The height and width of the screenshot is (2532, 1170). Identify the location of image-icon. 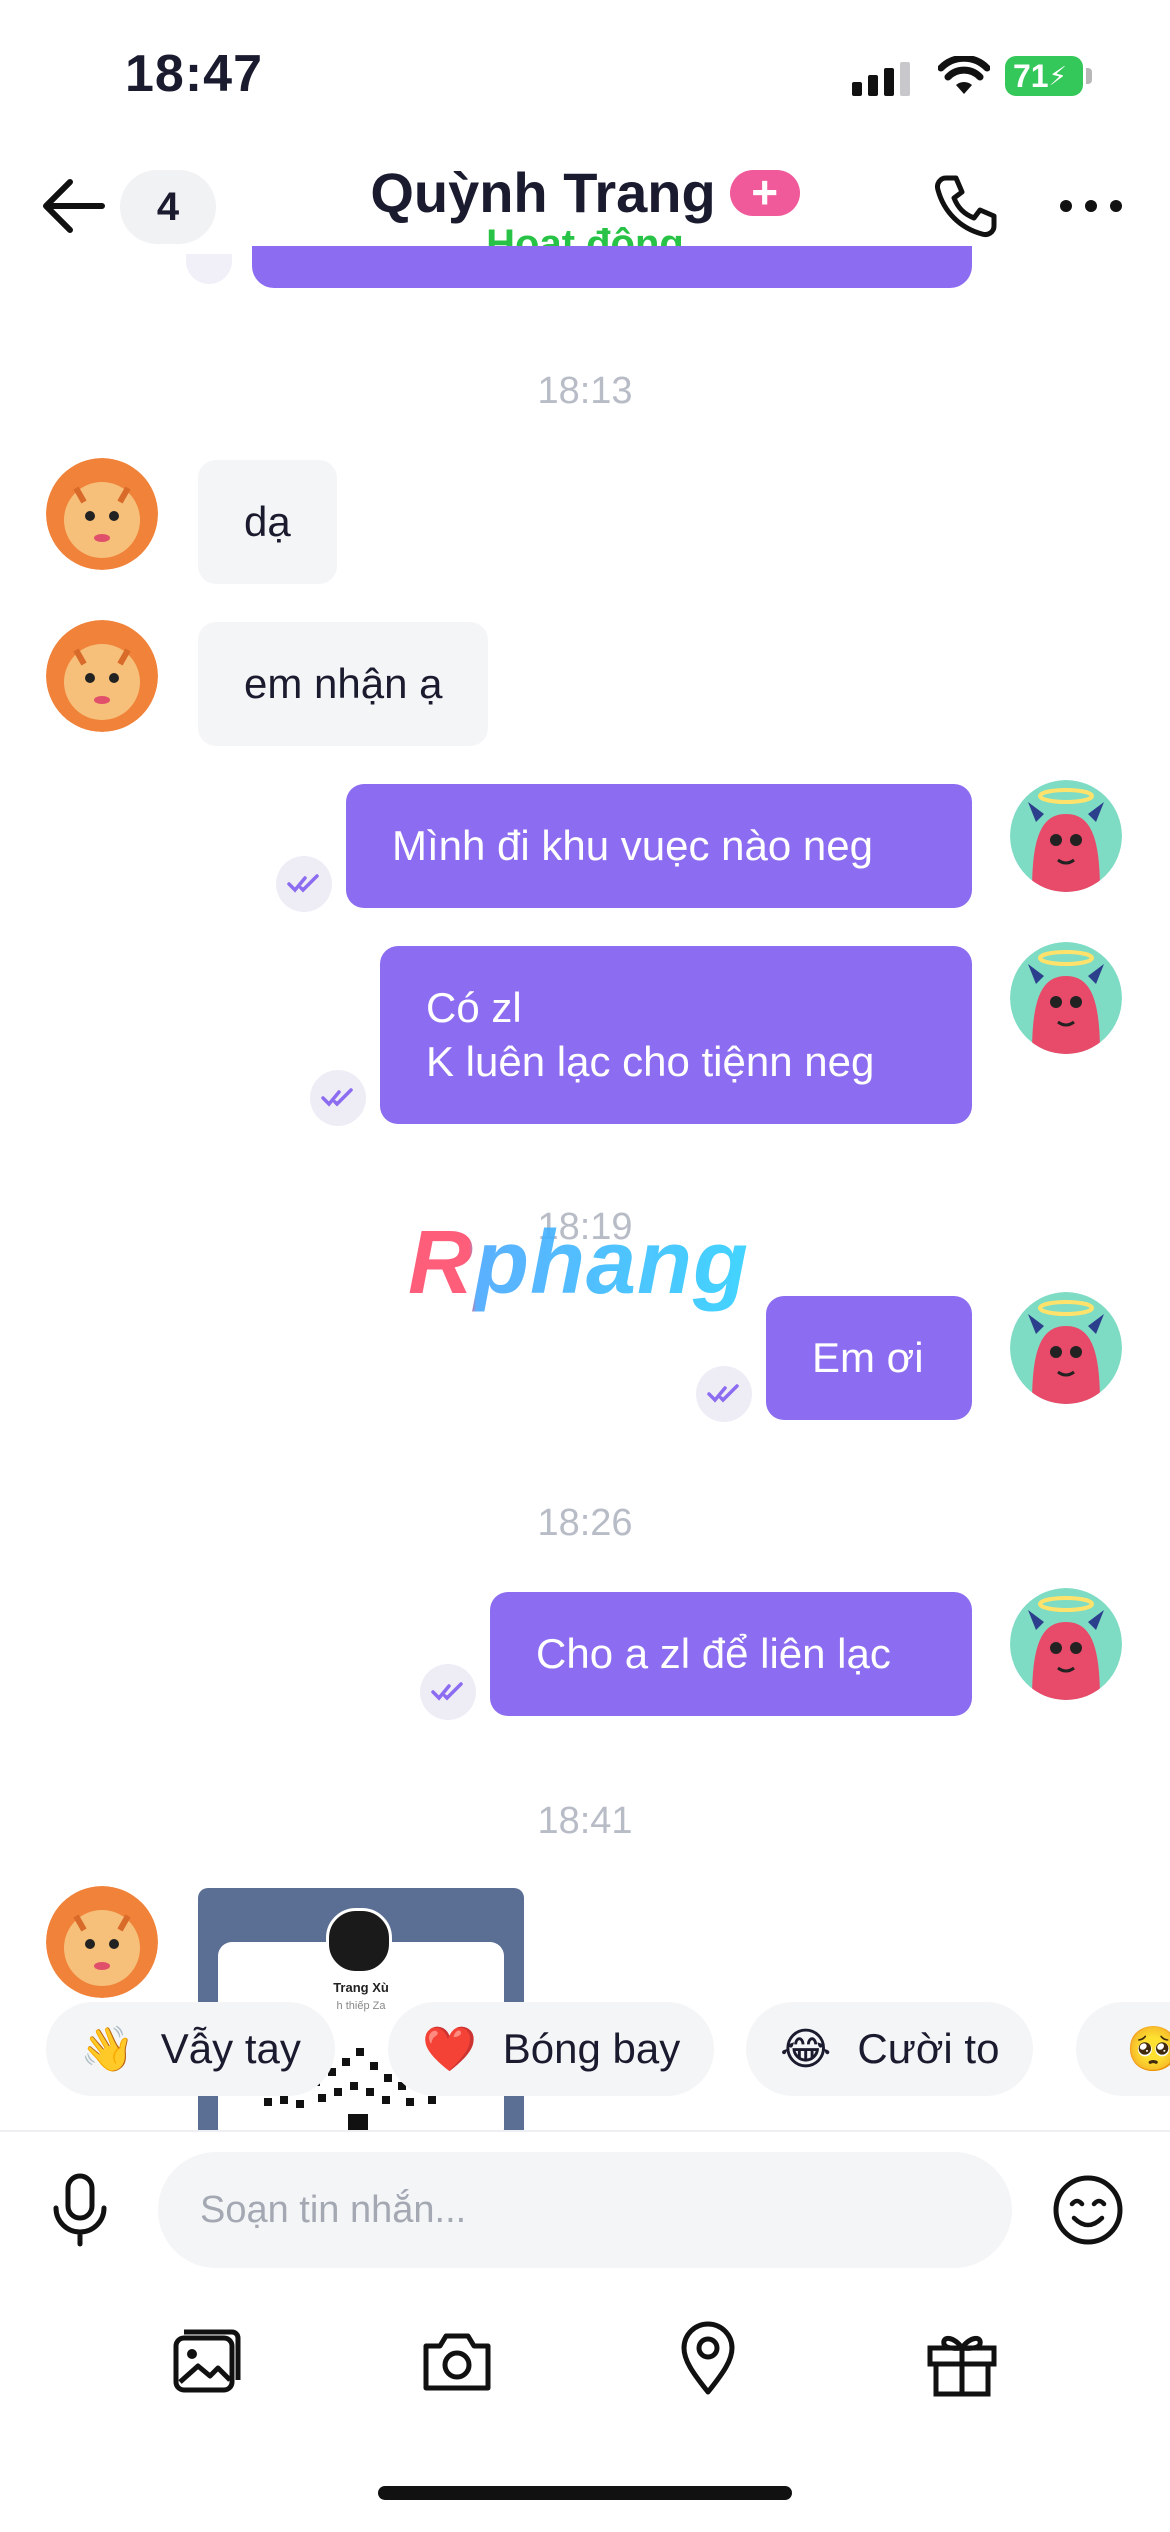
(207, 2361).